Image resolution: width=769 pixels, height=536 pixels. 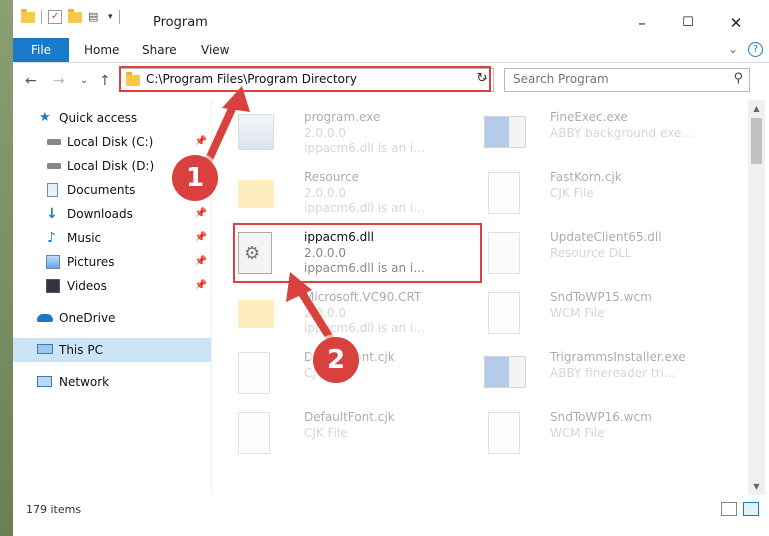 I want to click on recent-locations-icon: ⌄, so click(x=84, y=80).